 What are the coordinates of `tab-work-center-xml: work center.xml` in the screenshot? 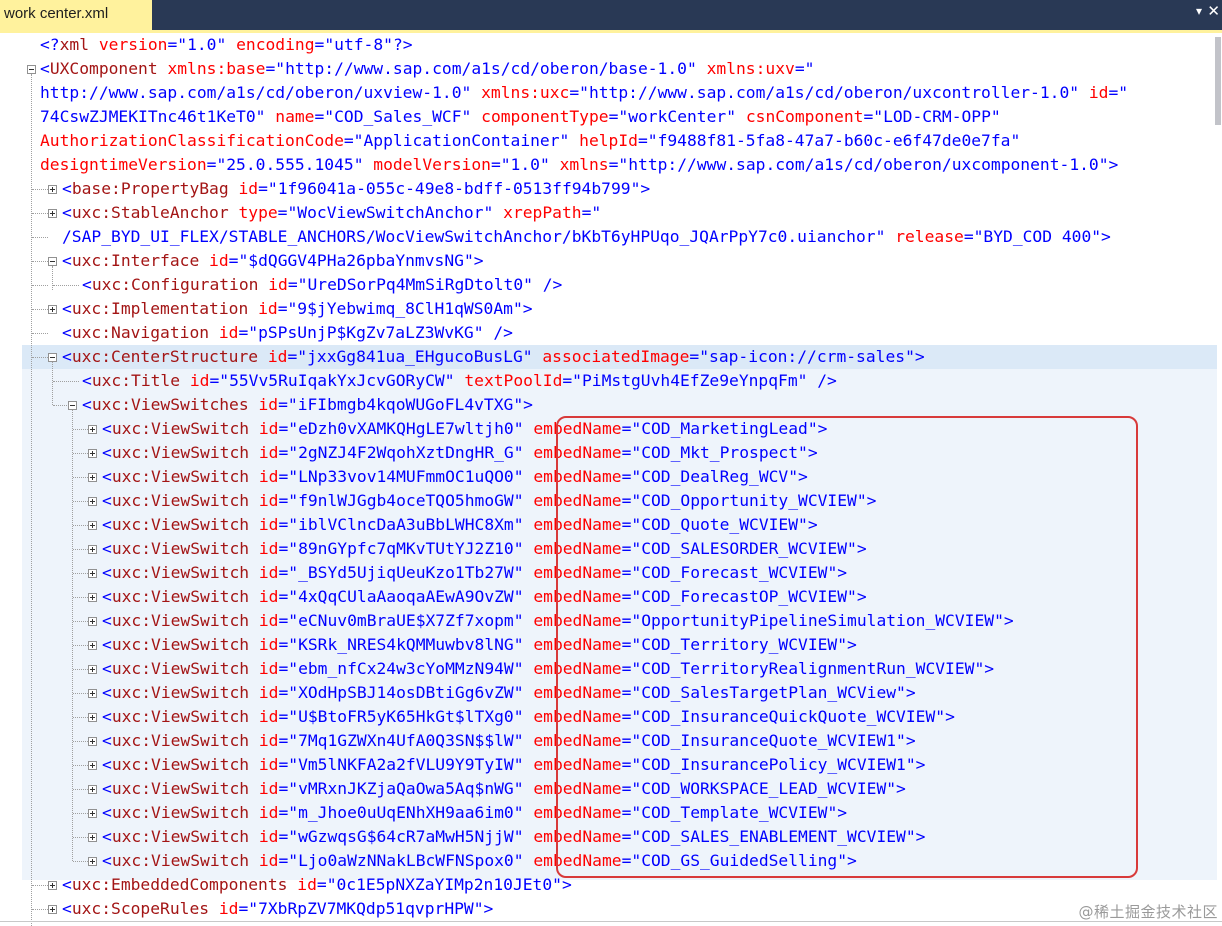 It's located at (76, 15).